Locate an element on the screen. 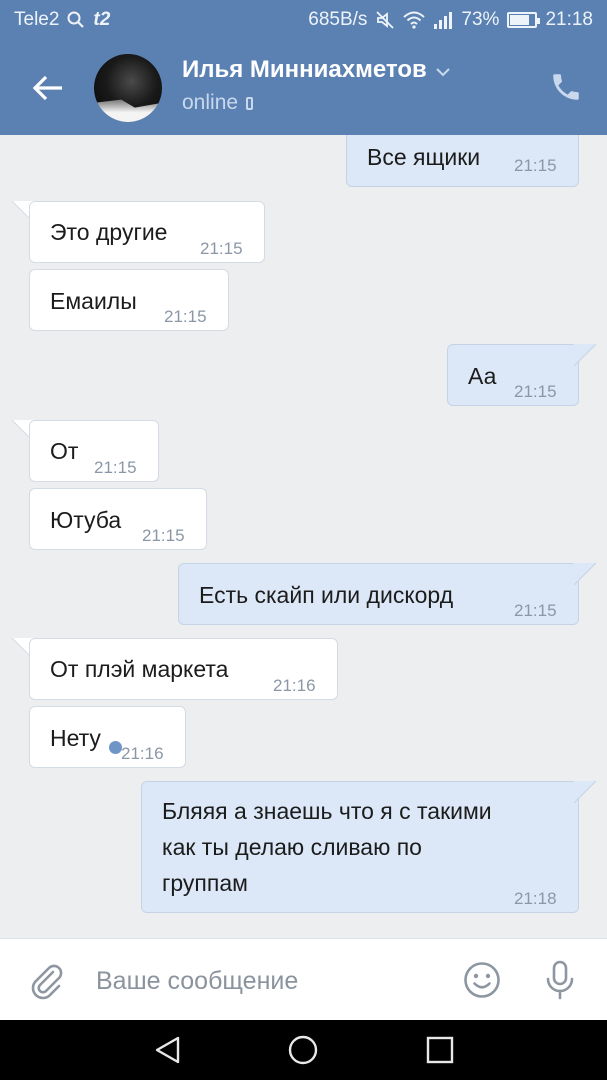  message-line: Бляяя а знаешь что я с такими is located at coordinates (327, 811).